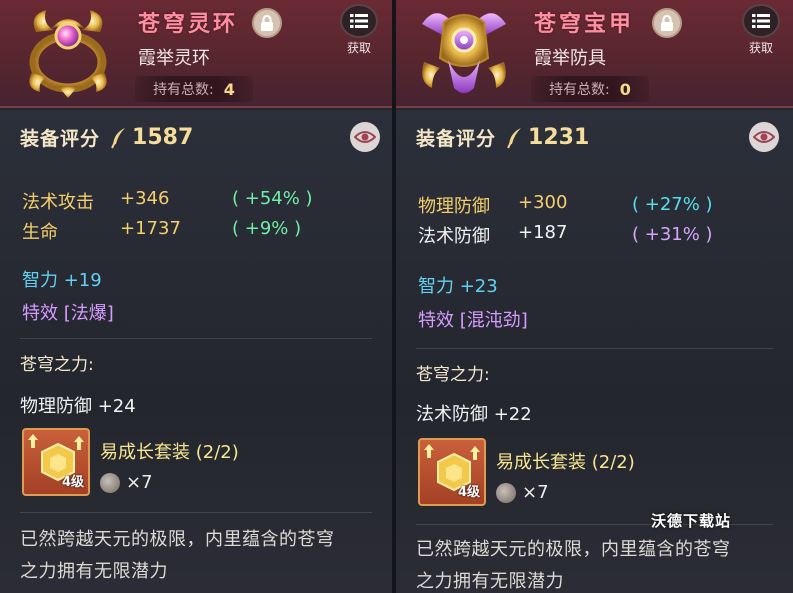  I want to click on stat-name: 法术攻击, so click(58, 202).